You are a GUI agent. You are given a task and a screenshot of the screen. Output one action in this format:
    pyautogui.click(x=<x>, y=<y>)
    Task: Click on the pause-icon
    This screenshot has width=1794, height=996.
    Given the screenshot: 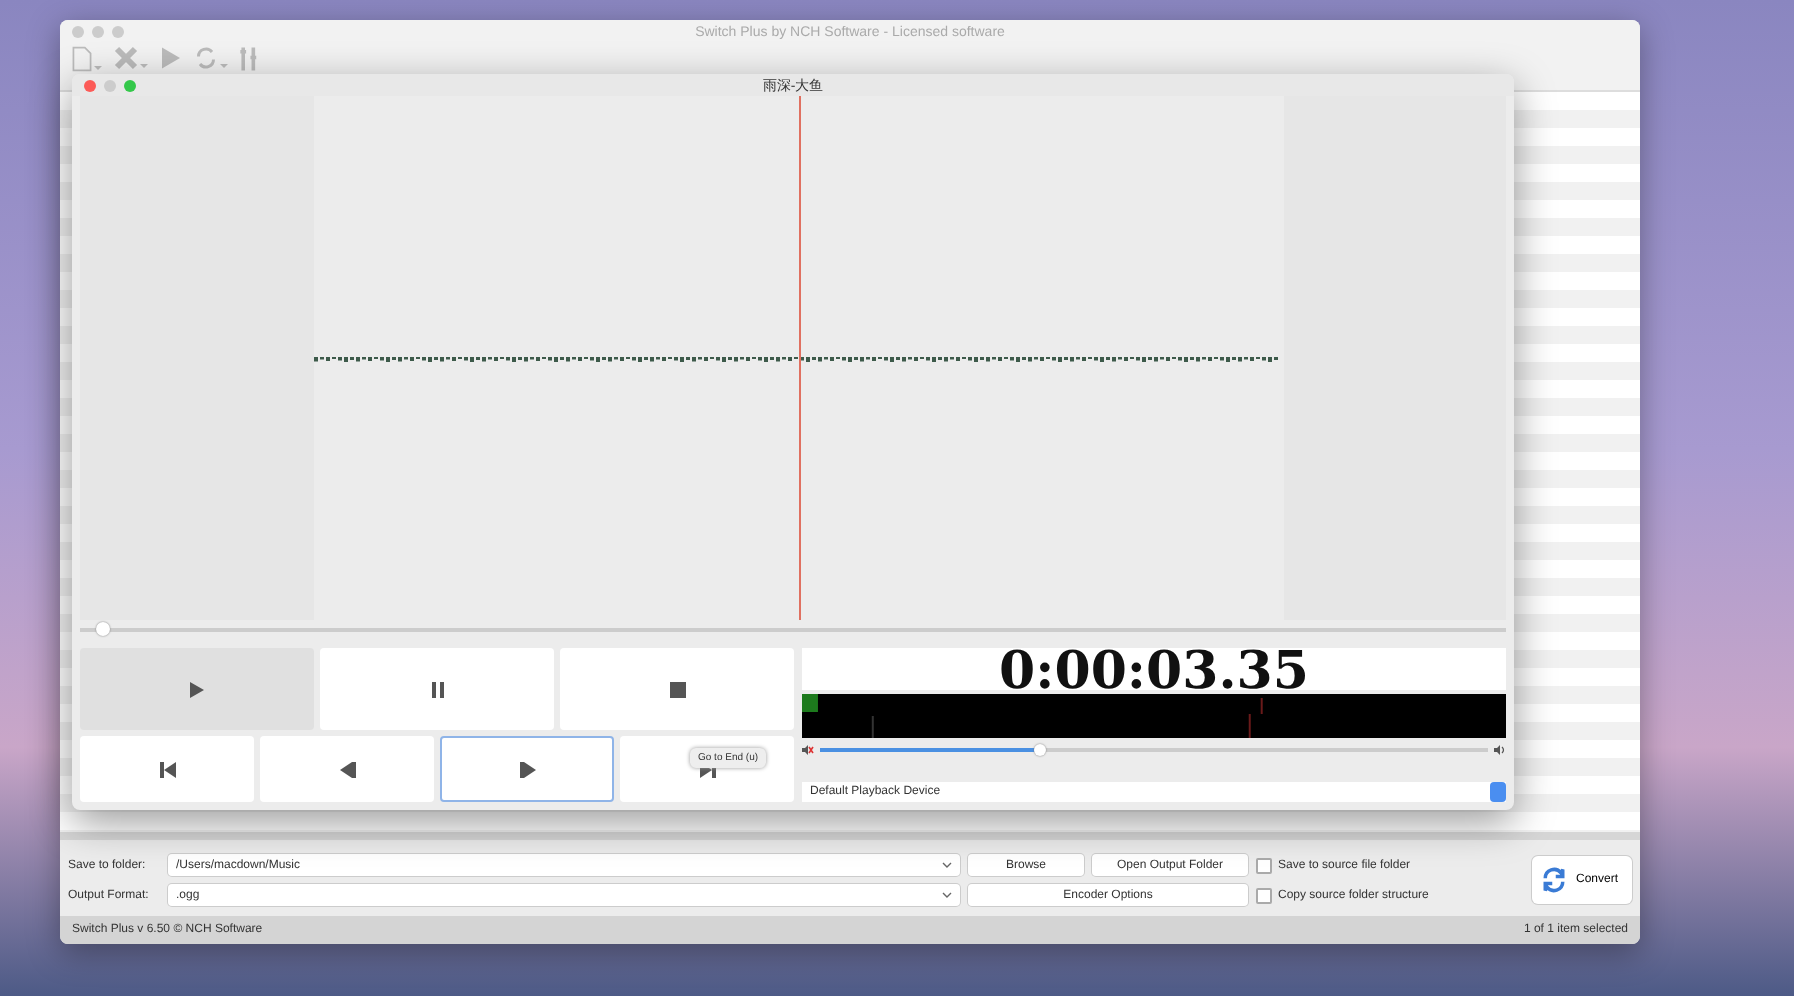 What is the action you would take?
    pyautogui.click(x=437, y=689)
    